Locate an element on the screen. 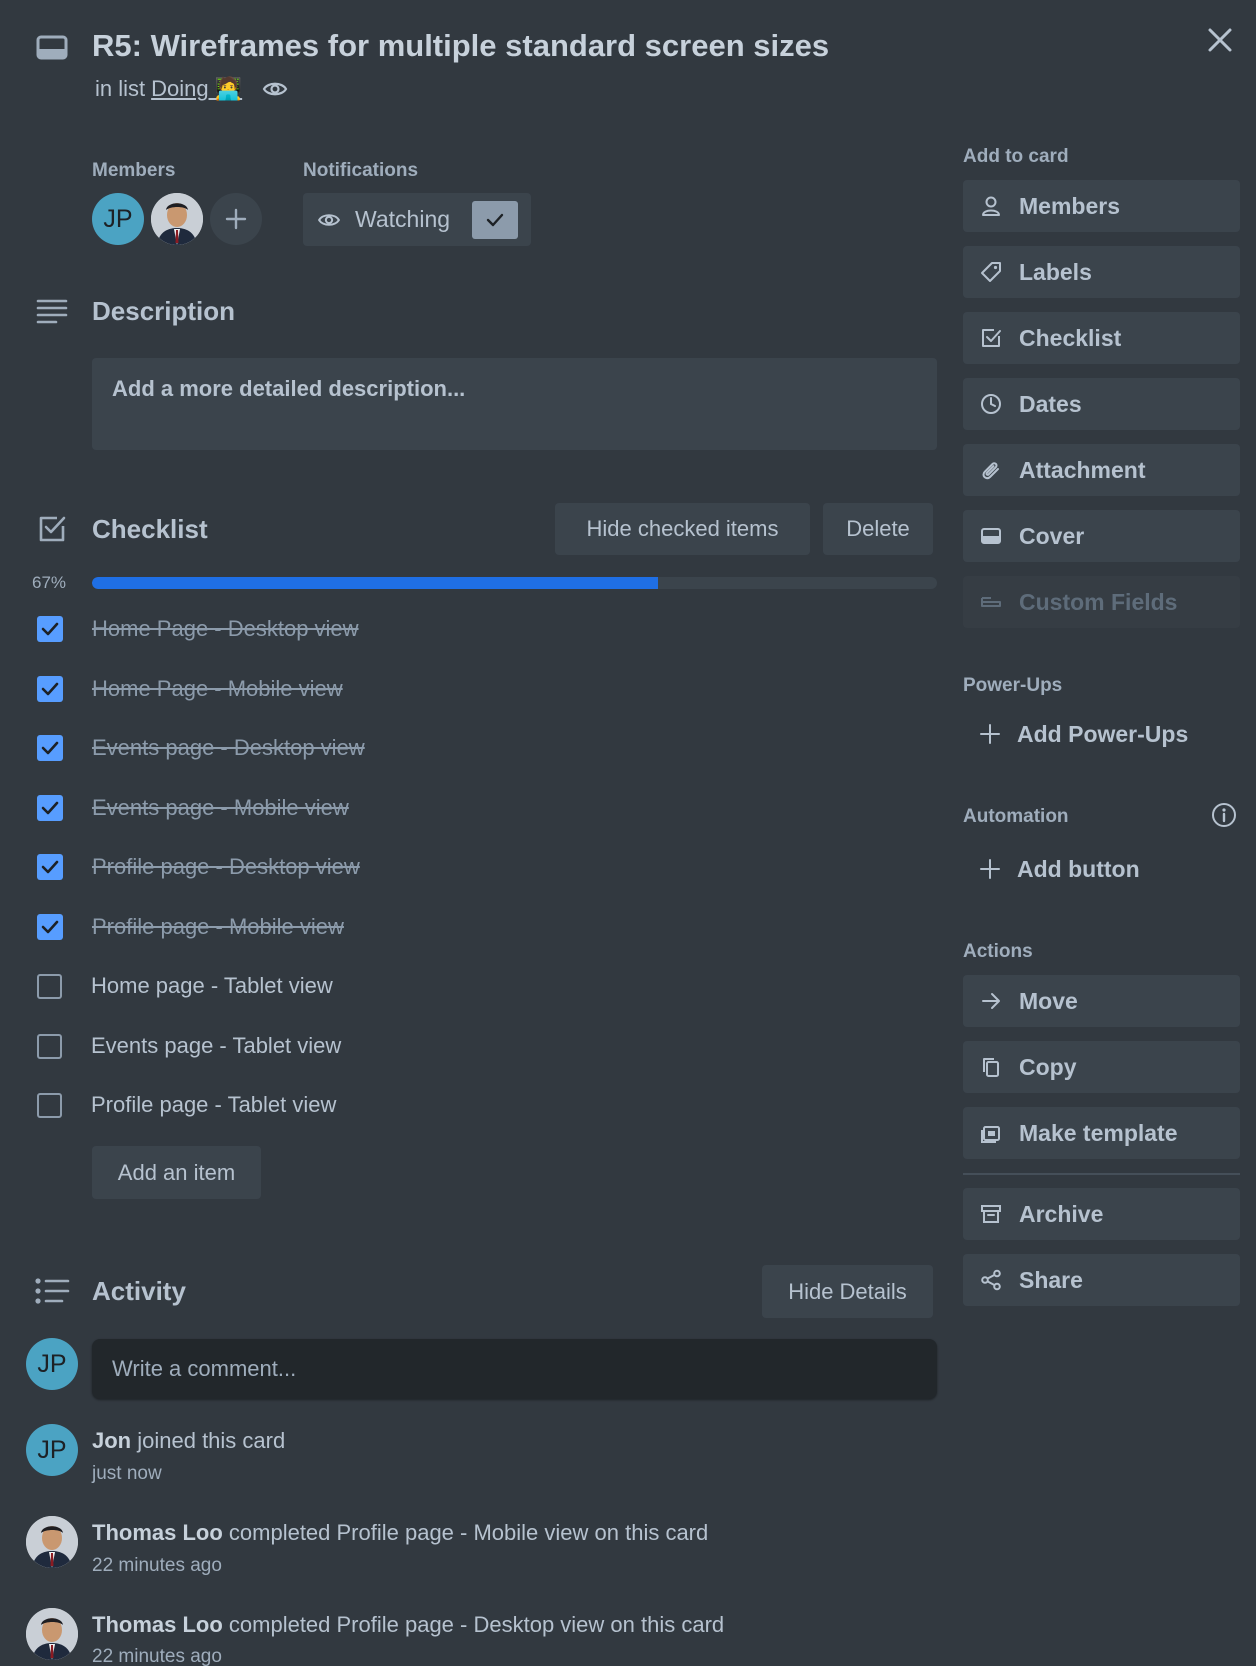 The height and width of the screenshot is (1666, 1256). watching-eye-icon is located at coordinates (275, 89).